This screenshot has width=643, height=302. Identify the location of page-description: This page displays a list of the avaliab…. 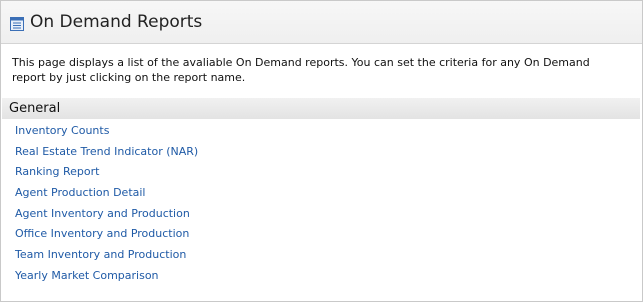
(301, 70).